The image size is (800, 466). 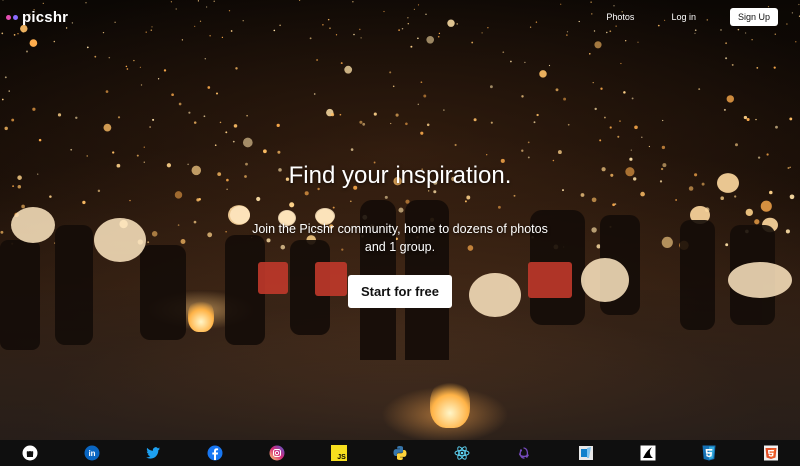 What do you see at coordinates (339, 453) in the screenshot?
I see `javascript-icon: JS` at bounding box center [339, 453].